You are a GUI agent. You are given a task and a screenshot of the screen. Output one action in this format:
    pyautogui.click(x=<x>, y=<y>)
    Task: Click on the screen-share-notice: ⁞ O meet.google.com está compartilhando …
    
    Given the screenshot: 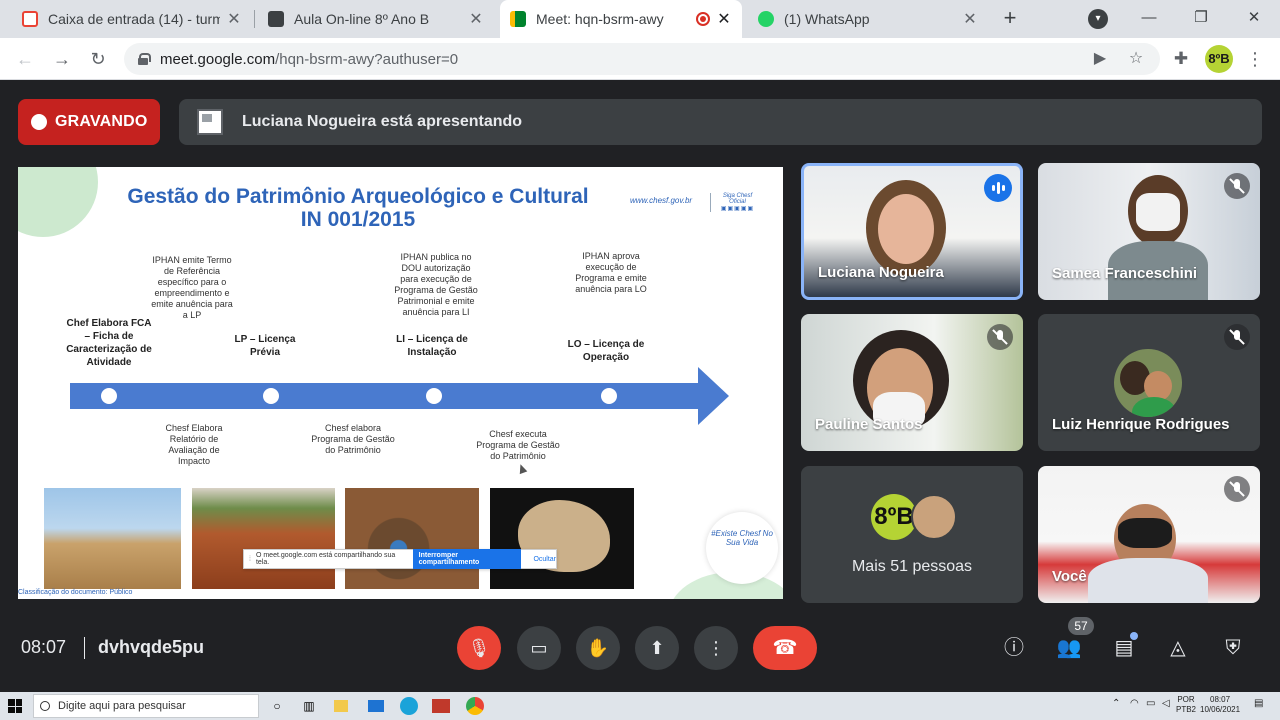 What is the action you would take?
    pyautogui.click(x=400, y=559)
    